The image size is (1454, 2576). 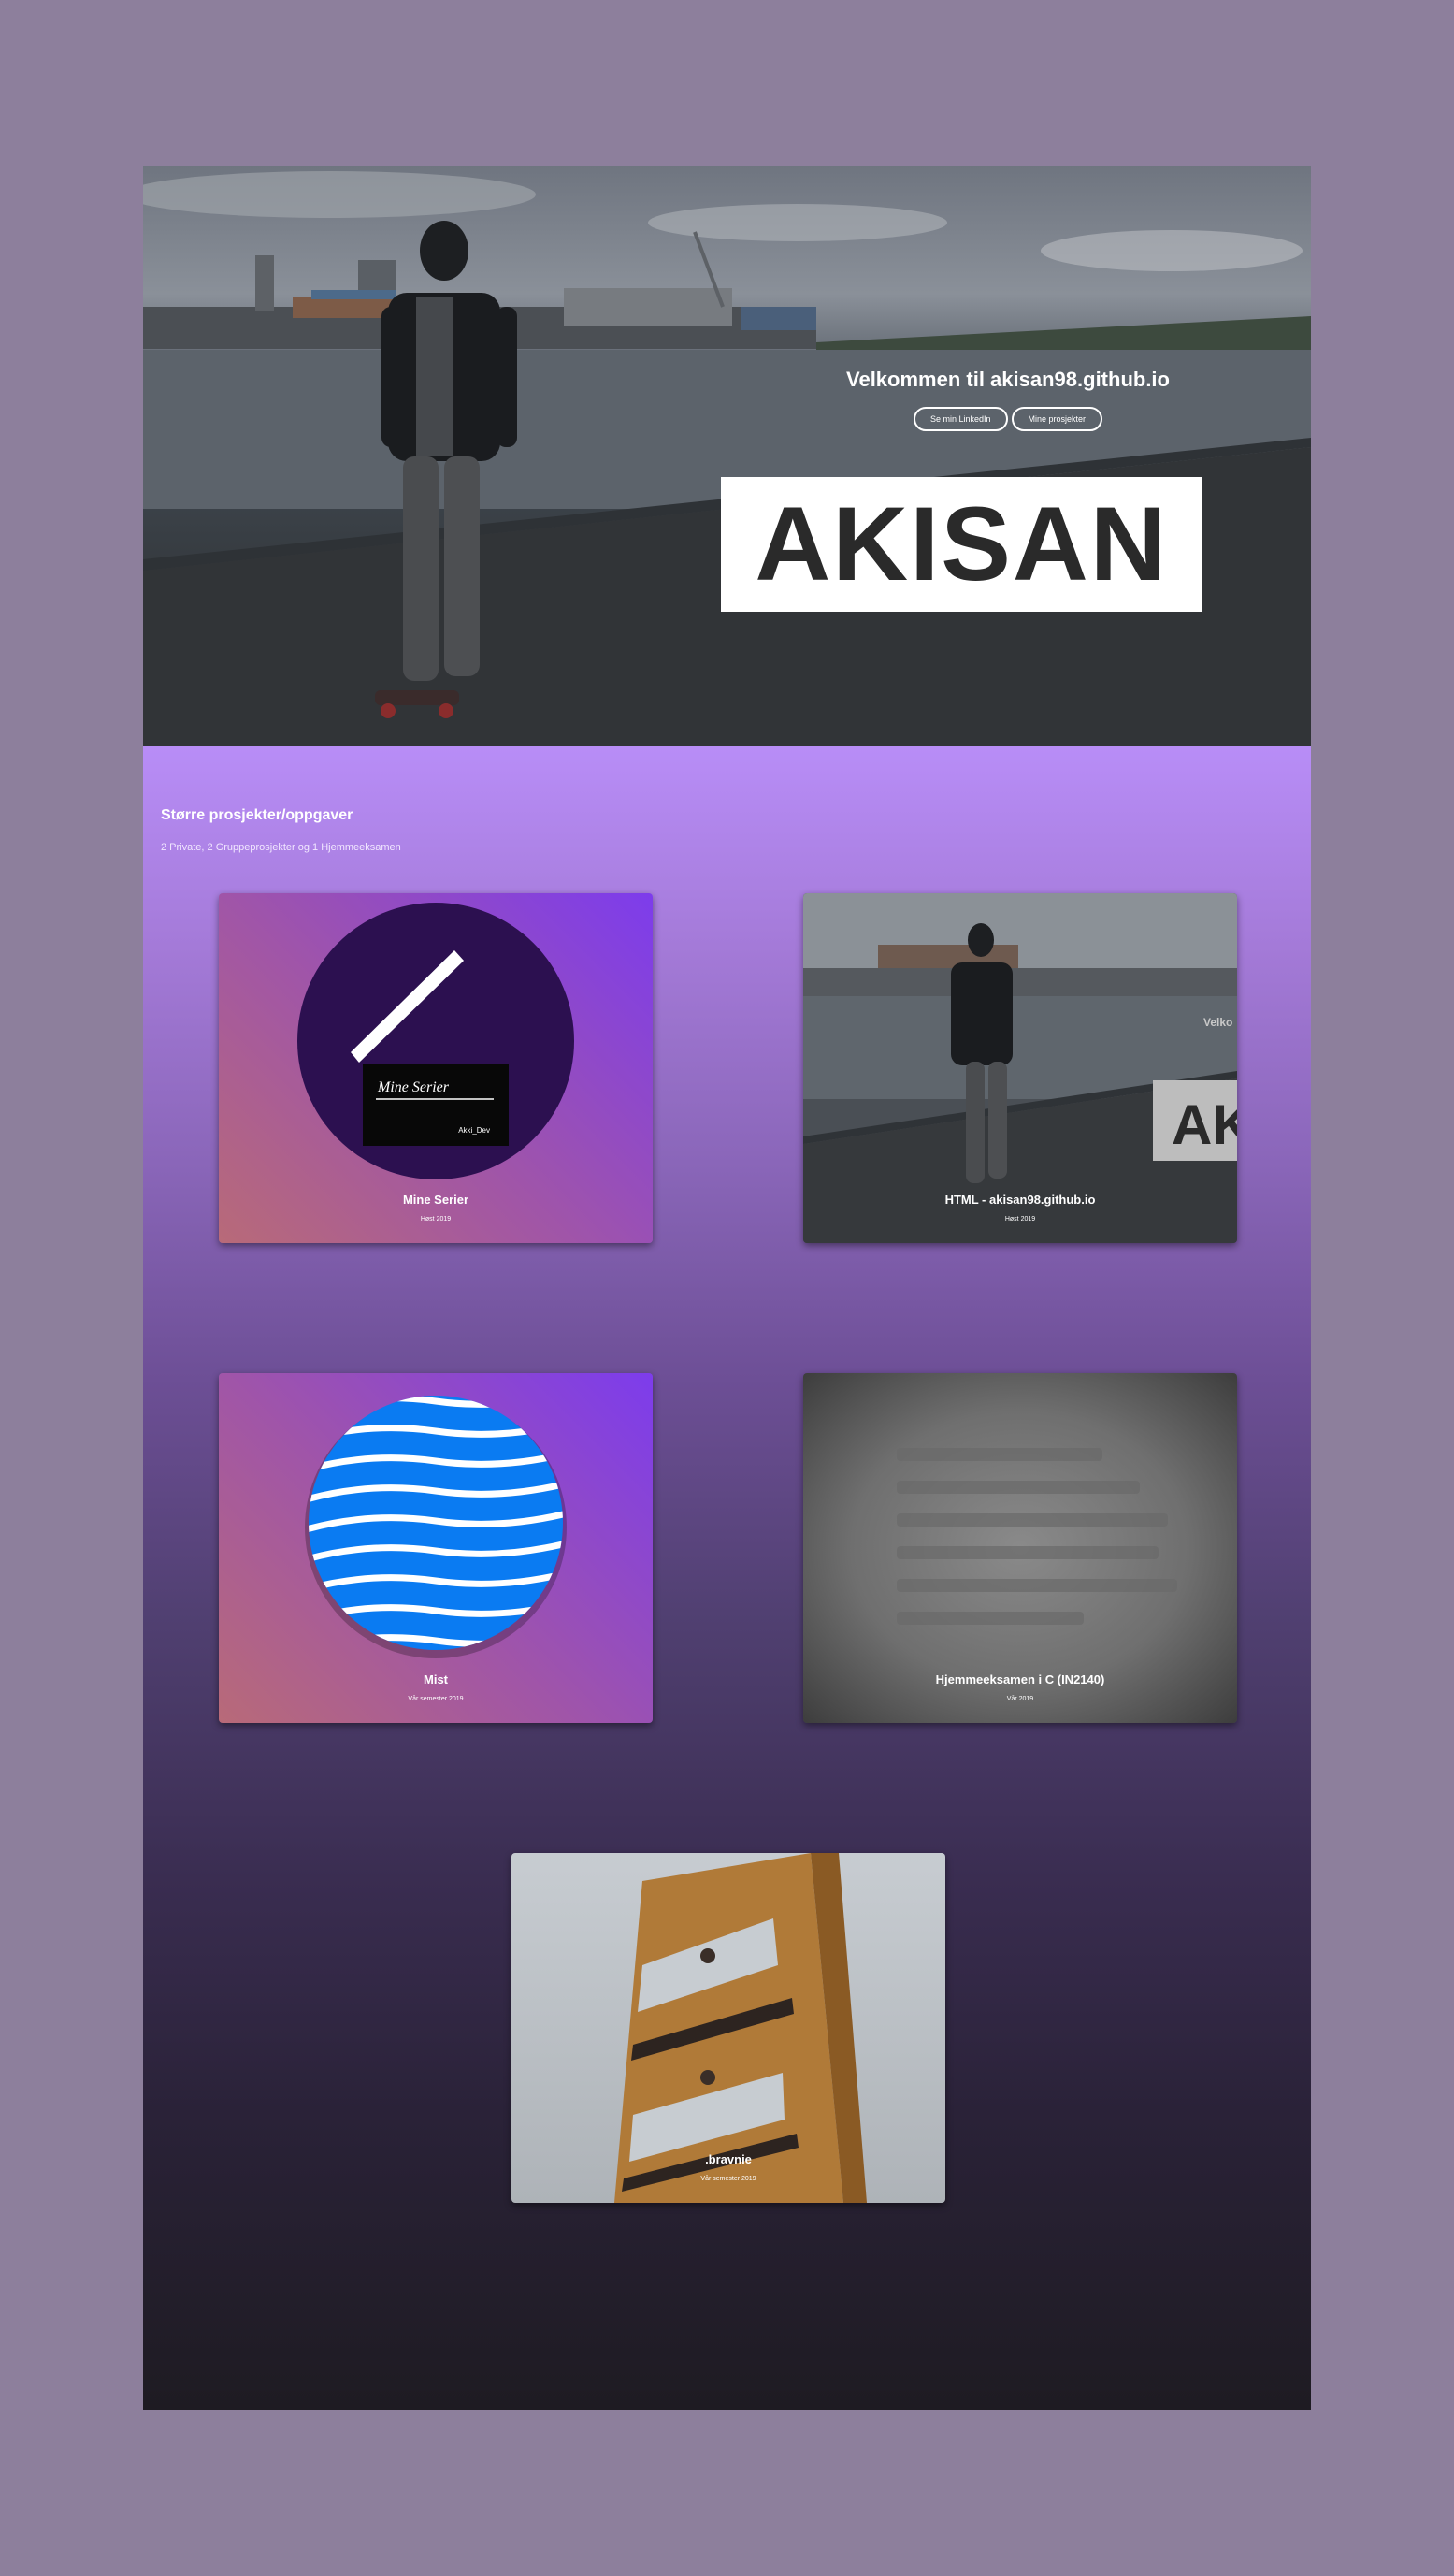 What do you see at coordinates (1020, 1679) in the screenshot?
I see `card-title: Hjemmeeksamen i C (IN2140)` at bounding box center [1020, 1679].